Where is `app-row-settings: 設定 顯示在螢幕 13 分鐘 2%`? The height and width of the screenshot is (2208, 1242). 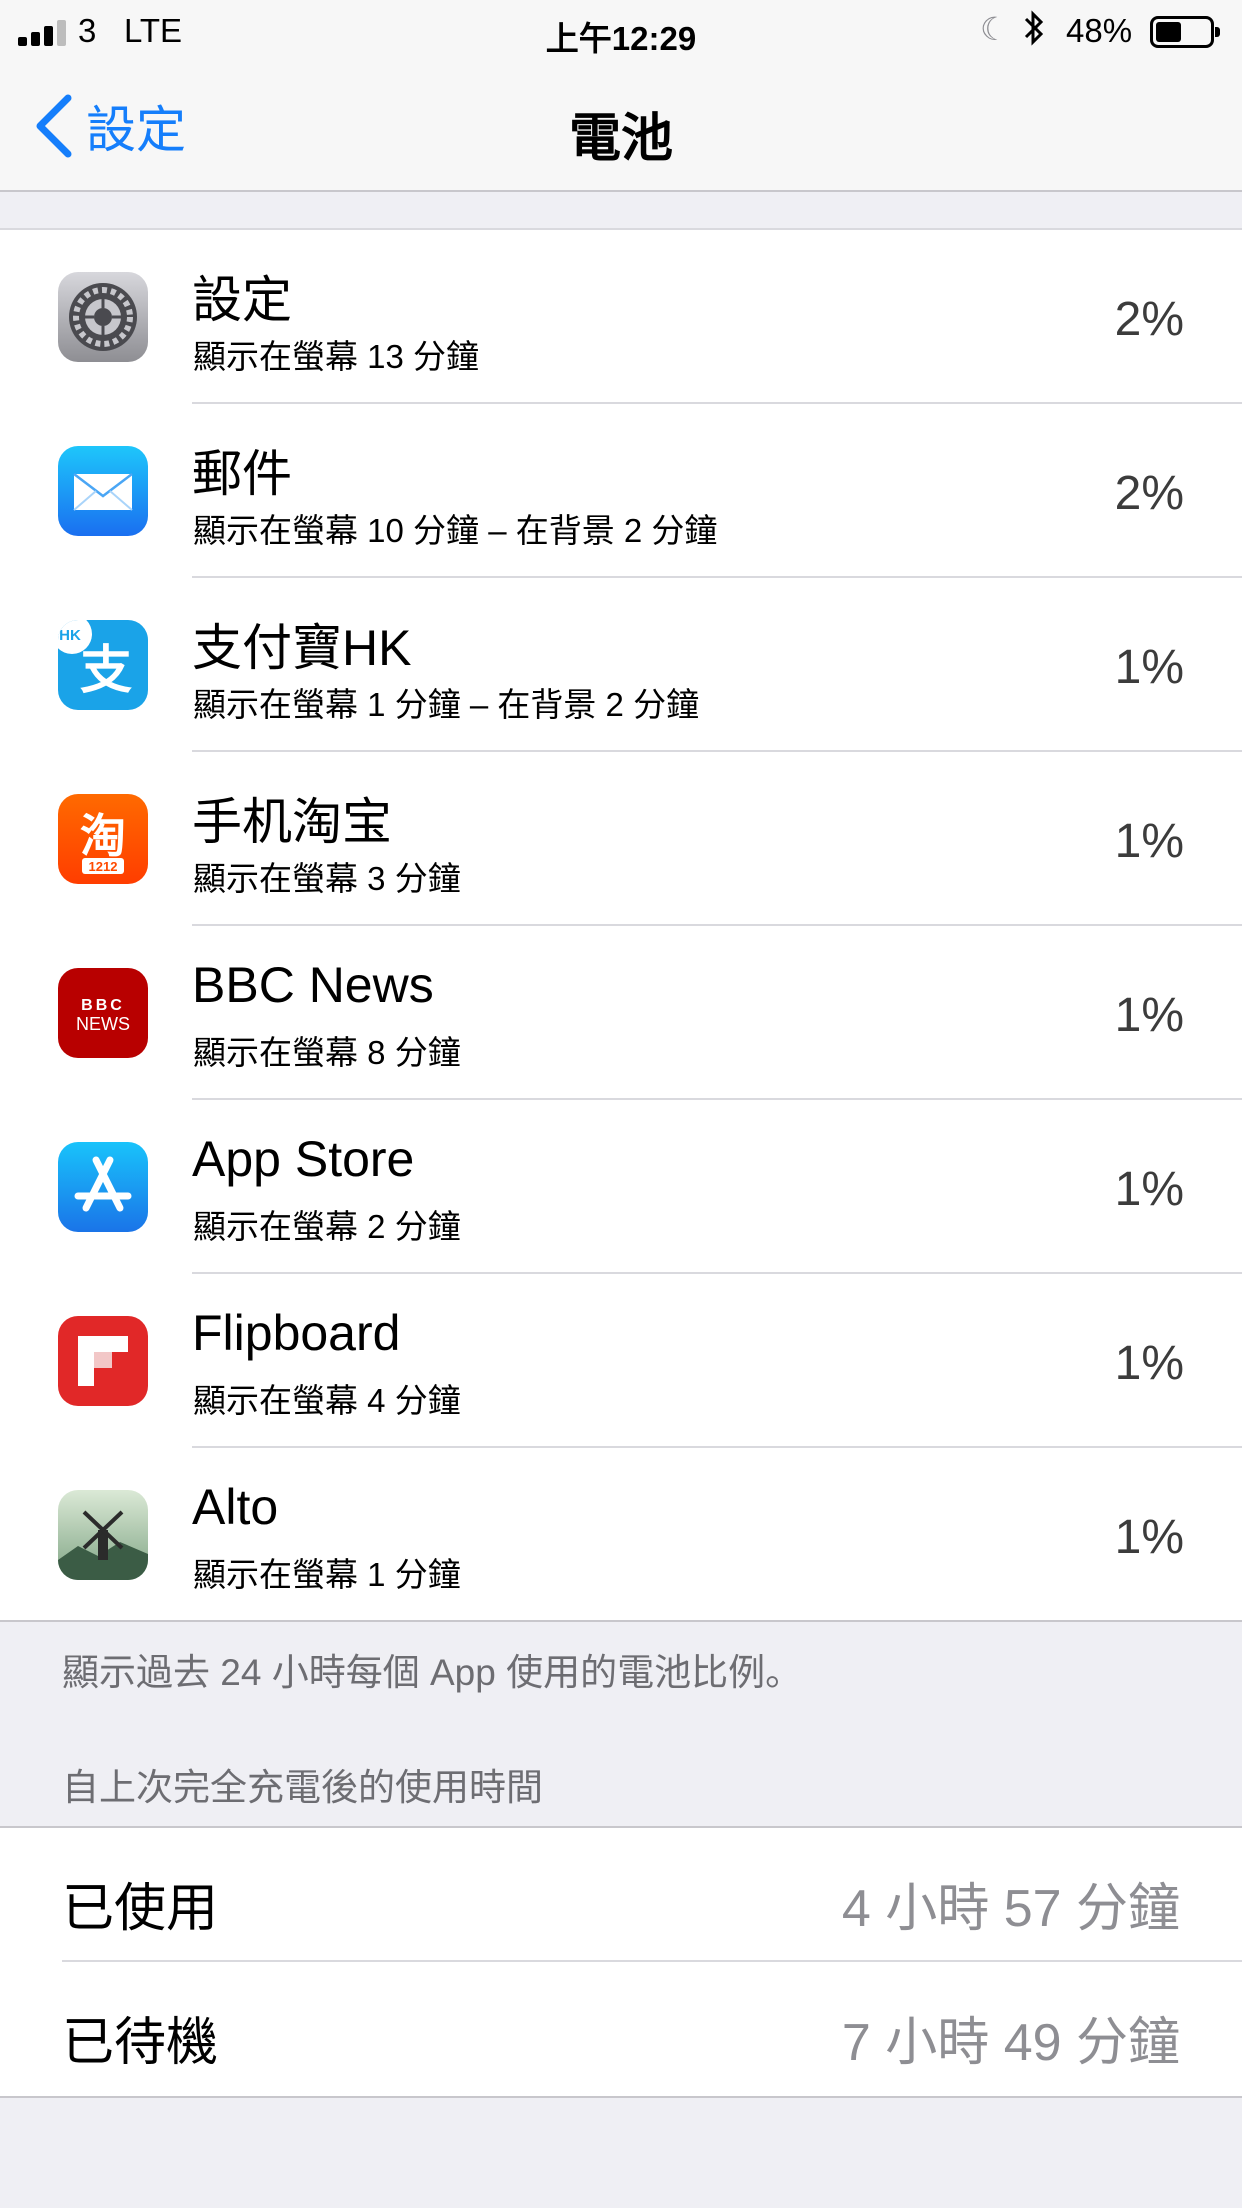
app-row-settings: 設定 顯示在螢幕 13 分鐘 2% is located at coordinates (621, 317).